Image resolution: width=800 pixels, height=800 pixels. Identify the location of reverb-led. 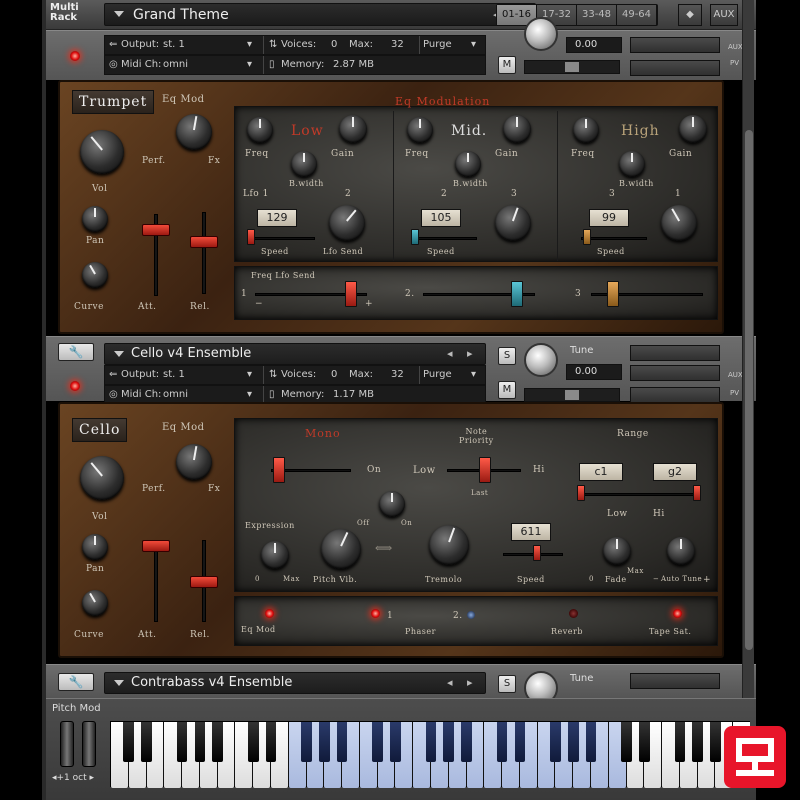
(573, 613).